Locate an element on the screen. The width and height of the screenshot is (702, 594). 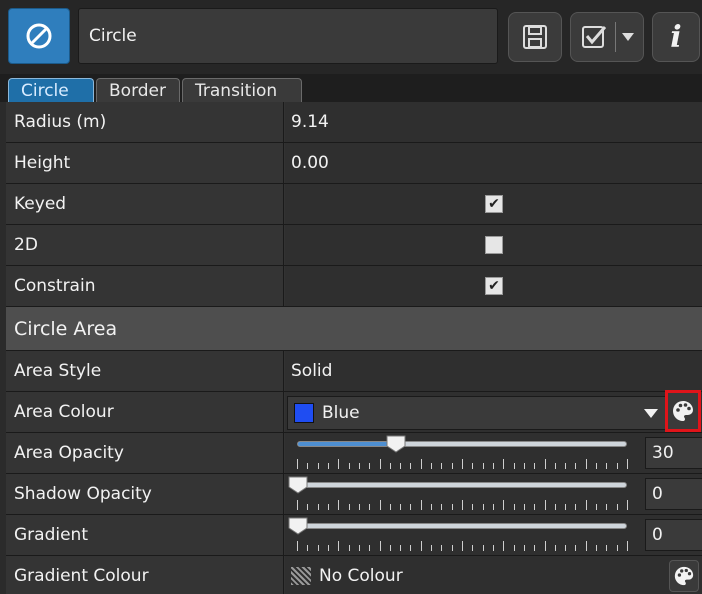
gradient-slider is located at coordinates (457, 526).